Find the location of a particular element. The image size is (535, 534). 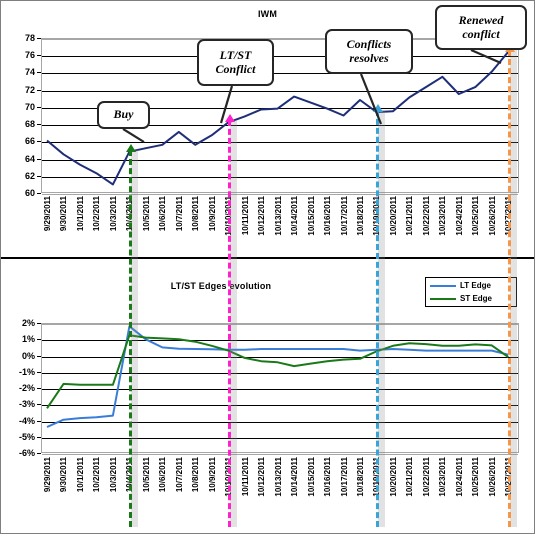

legend-item-lt-edge: LT Edge is located at coordinates (471, 285).